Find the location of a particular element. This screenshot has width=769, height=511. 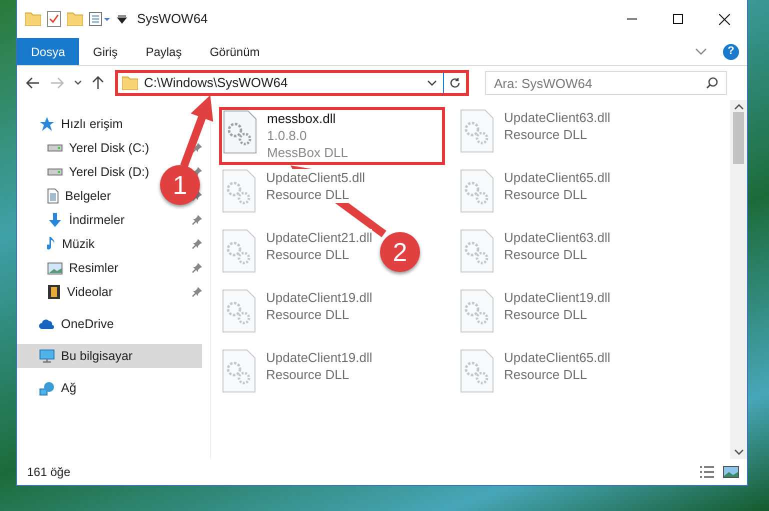

item-count: 161 öğe is located at coordinates (48, 472).